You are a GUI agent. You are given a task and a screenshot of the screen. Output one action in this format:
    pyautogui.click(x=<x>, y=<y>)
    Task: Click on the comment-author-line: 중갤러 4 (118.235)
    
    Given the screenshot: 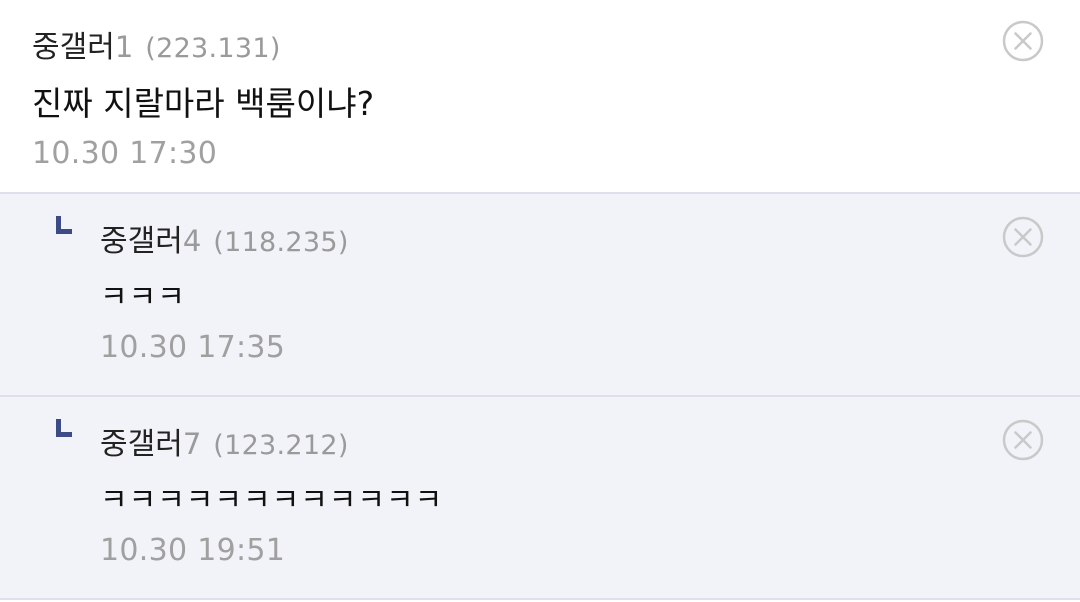 What is the action you would take?
    pyautogui.click(x=590, y=237)
    